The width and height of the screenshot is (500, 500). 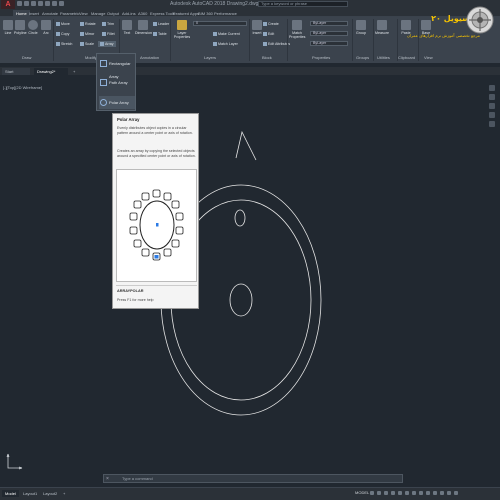 I want to click on leader-button: Leader, so click(x=161, y=24).